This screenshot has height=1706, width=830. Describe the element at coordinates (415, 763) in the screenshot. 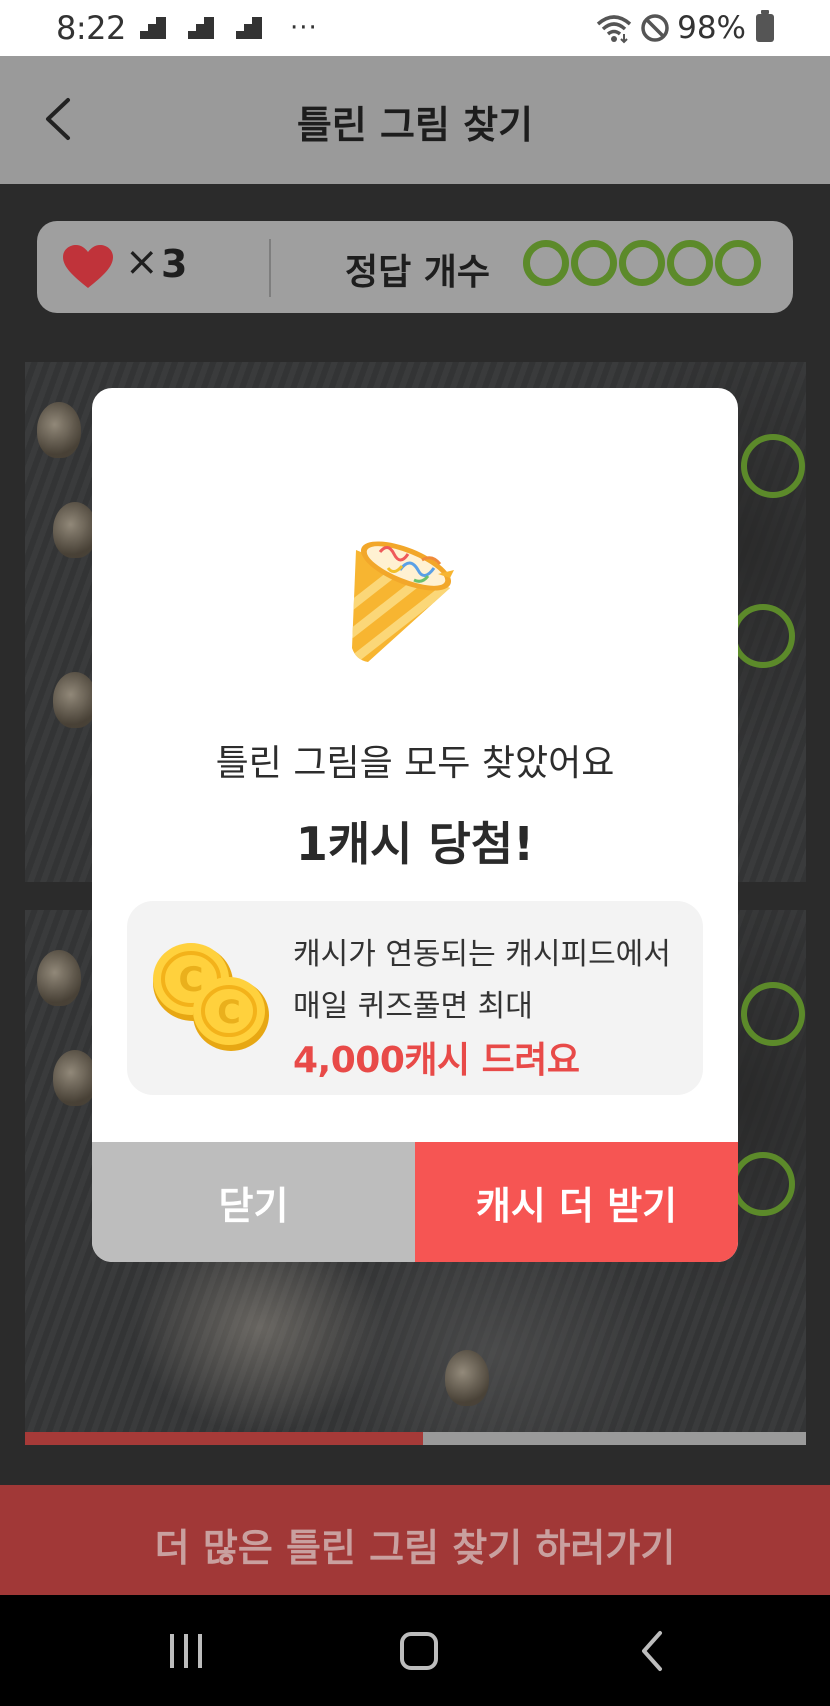

I see `dialog-message: 틀린 그림을 모두 찾았어요` at that location.